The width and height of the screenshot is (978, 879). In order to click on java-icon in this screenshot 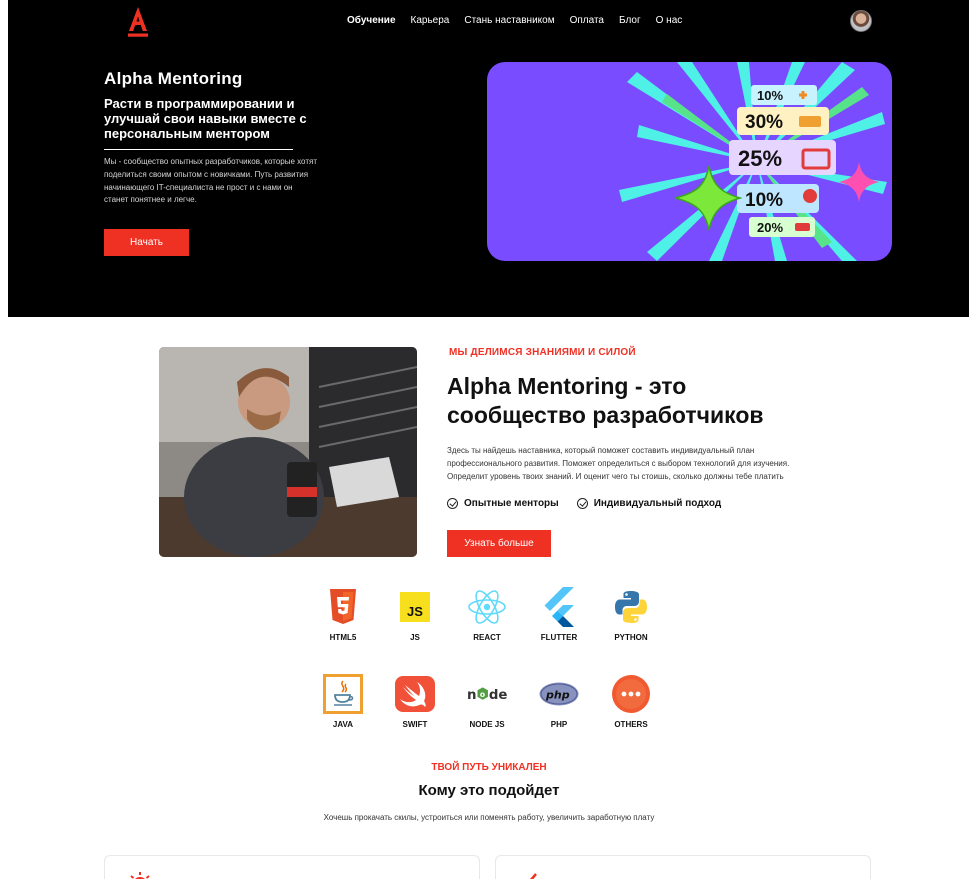, I will do `click(343, 694)`.